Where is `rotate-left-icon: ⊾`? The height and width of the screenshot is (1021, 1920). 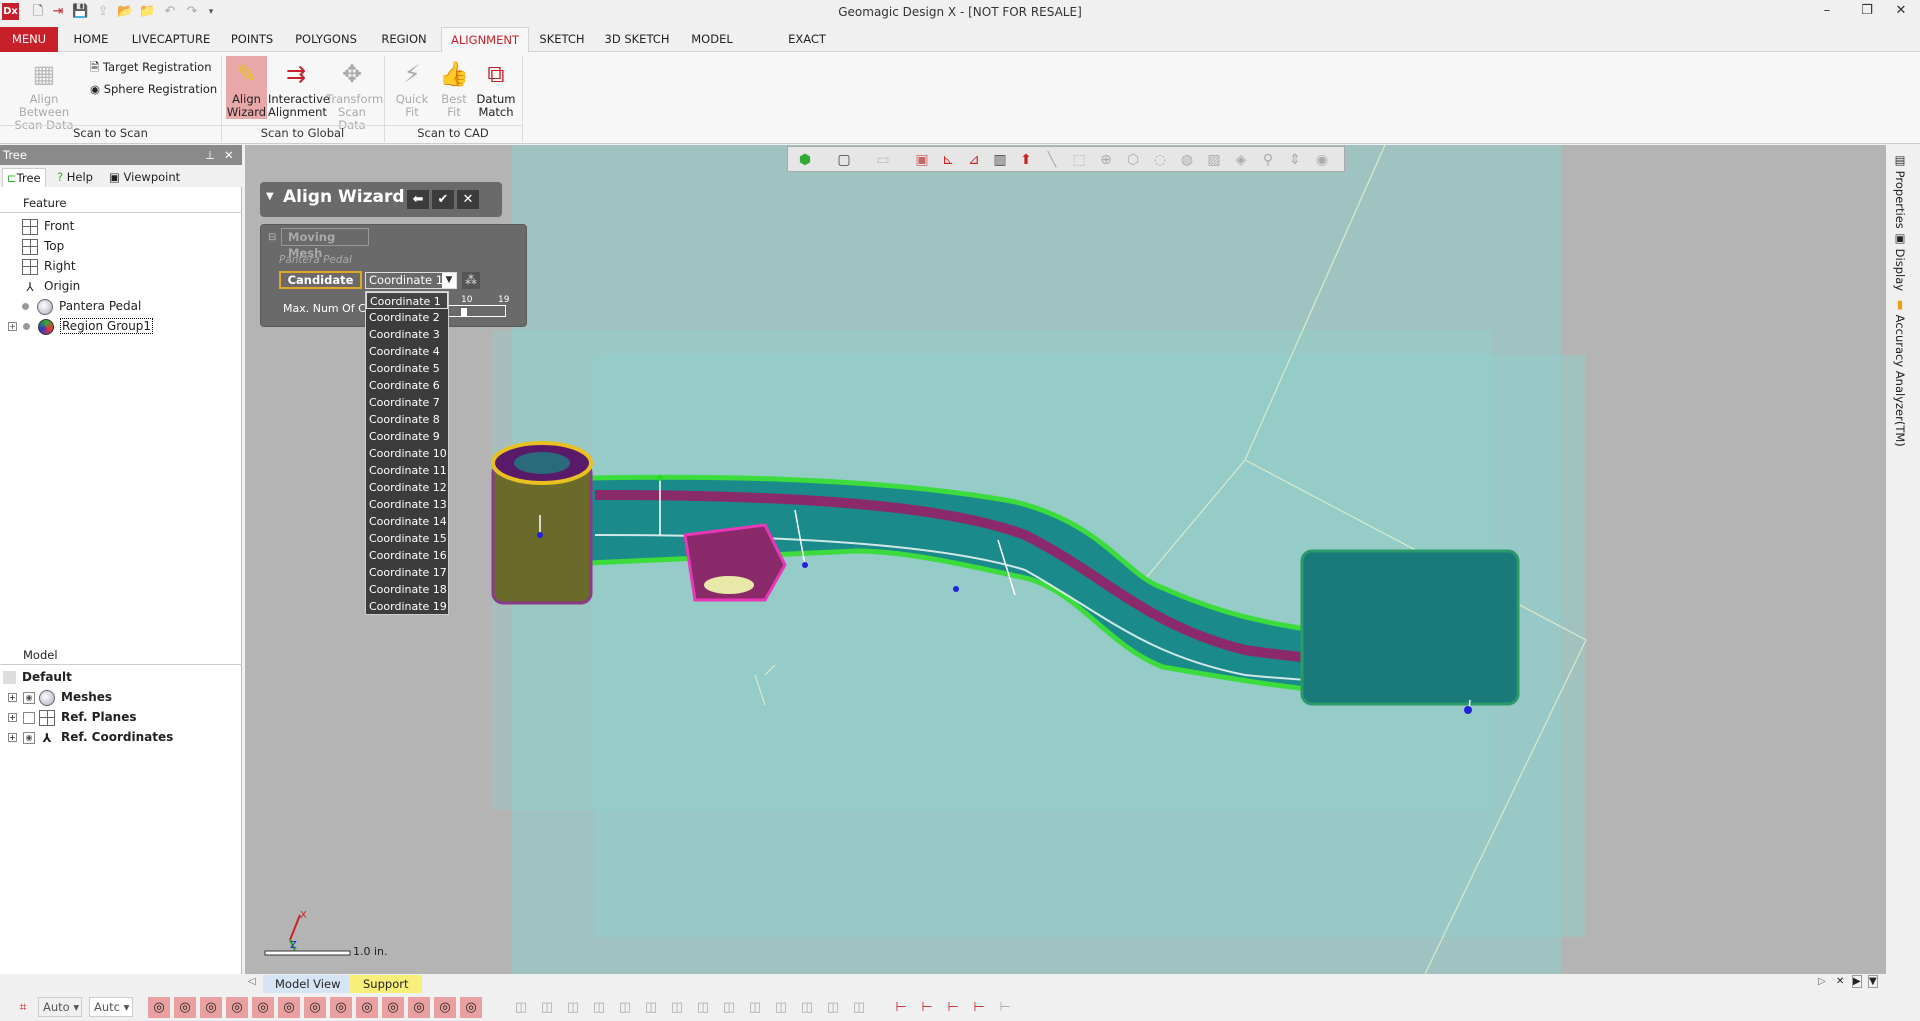
rotate-left-icon: ⊾ is located at coordinates (948, 160).